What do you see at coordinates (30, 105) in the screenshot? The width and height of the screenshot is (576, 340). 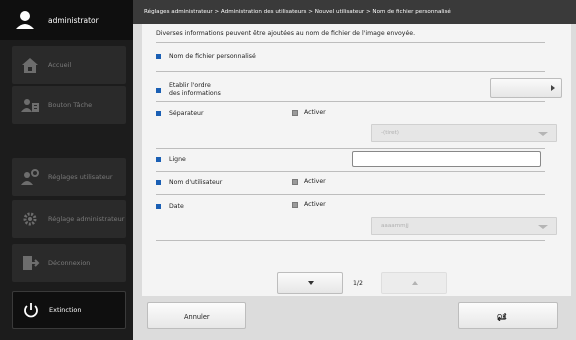 I see `users-icon` at bounding box center [30, 105].